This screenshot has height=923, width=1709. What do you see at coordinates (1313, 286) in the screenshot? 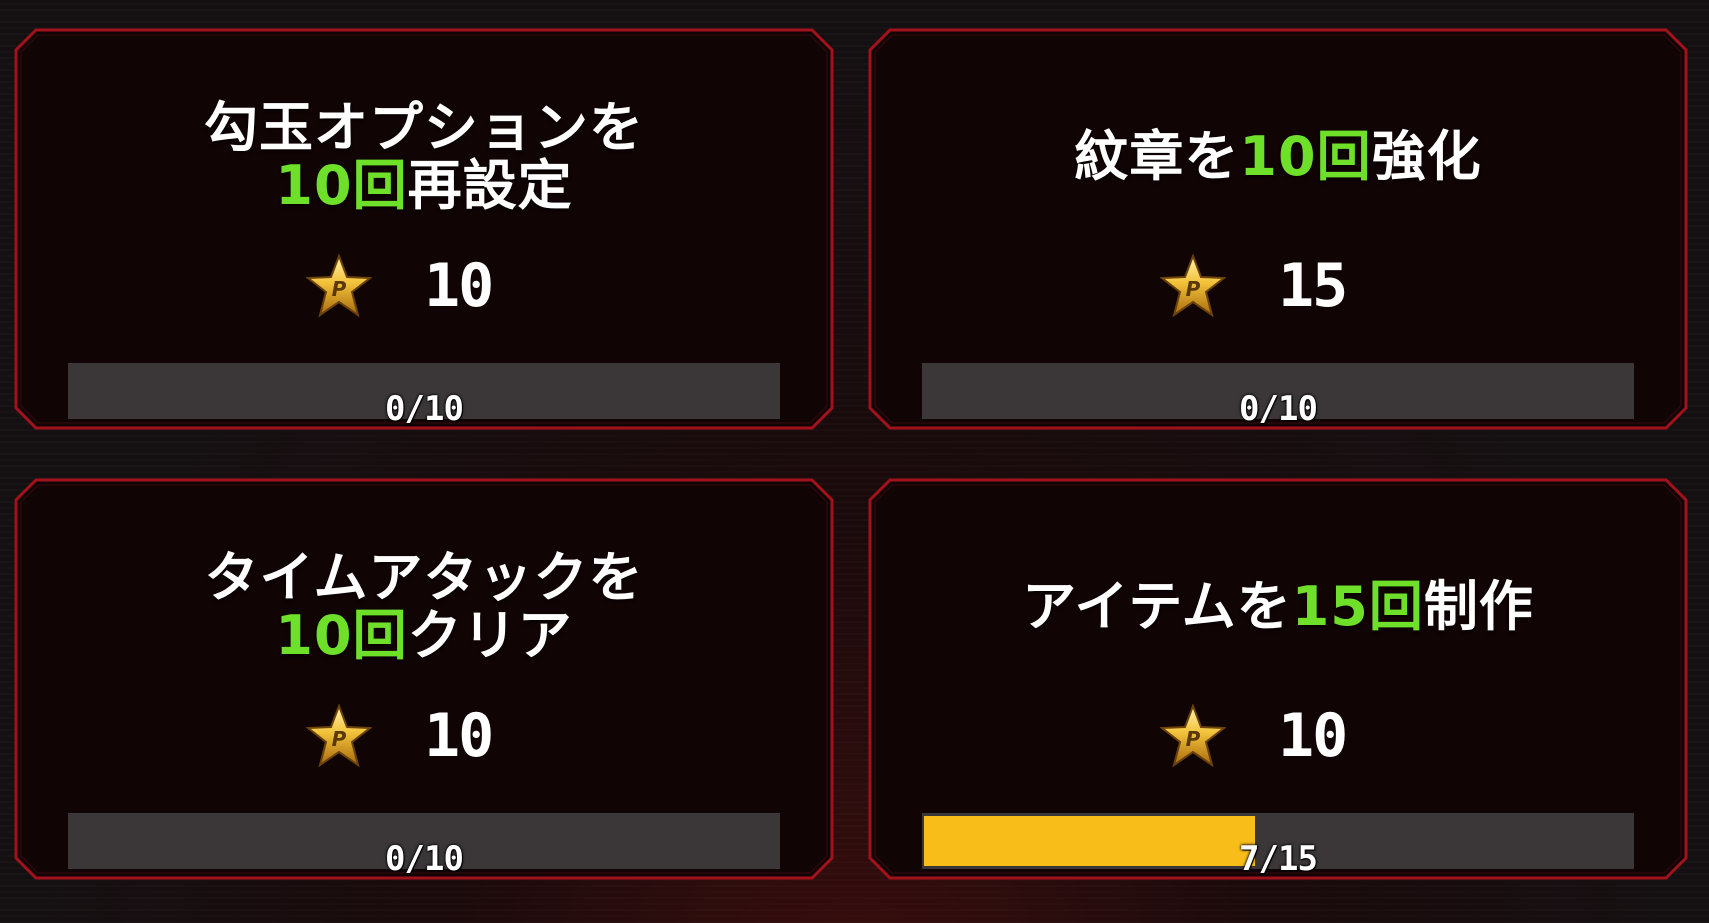
I see `reward-points: 15` at bounding box center [1313, 286].